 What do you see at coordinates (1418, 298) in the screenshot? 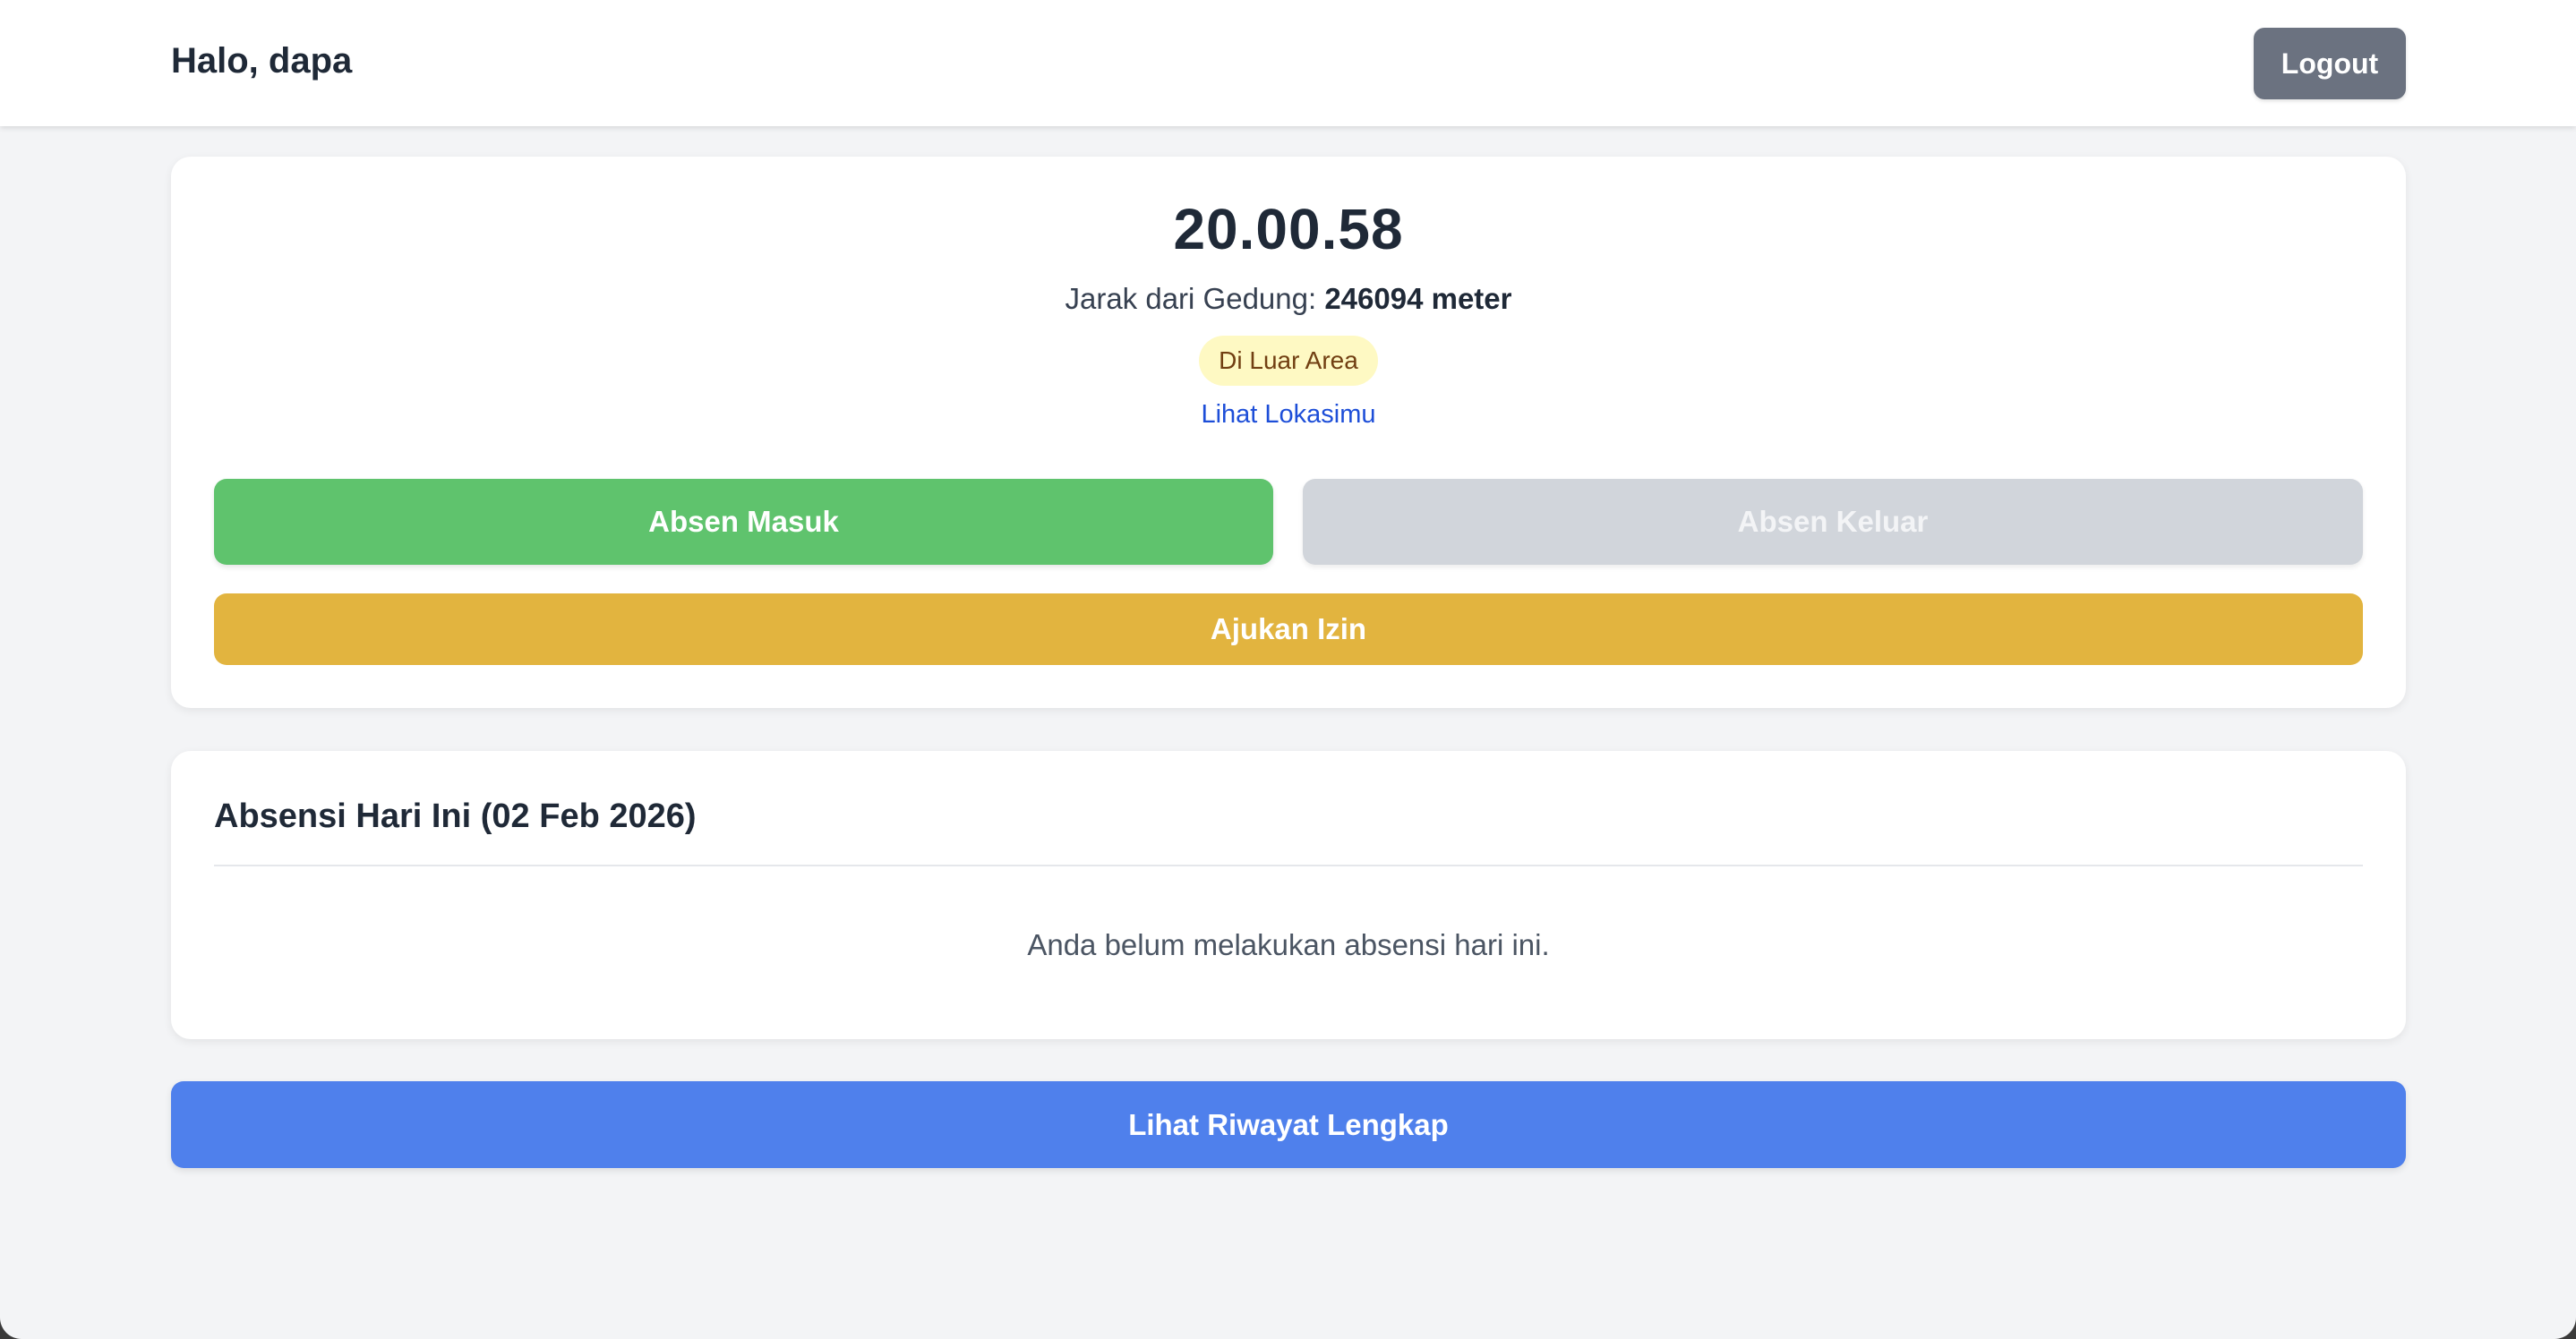
I see `distance-value: 246094 meter` at bounding box center [1418, 298].